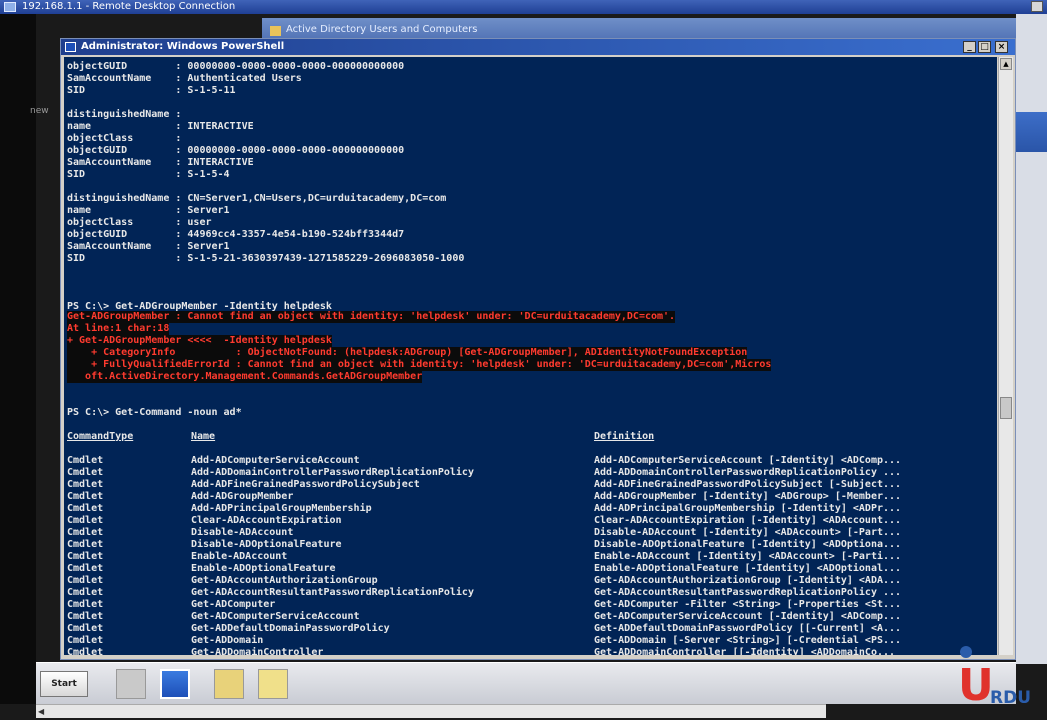  What do you see at coordinates (523, 7) in the screenshot?
I see `rdp-titlebar: 192.168.1.1 - Remote Desktop Connection` at bounding box center [523, 7].